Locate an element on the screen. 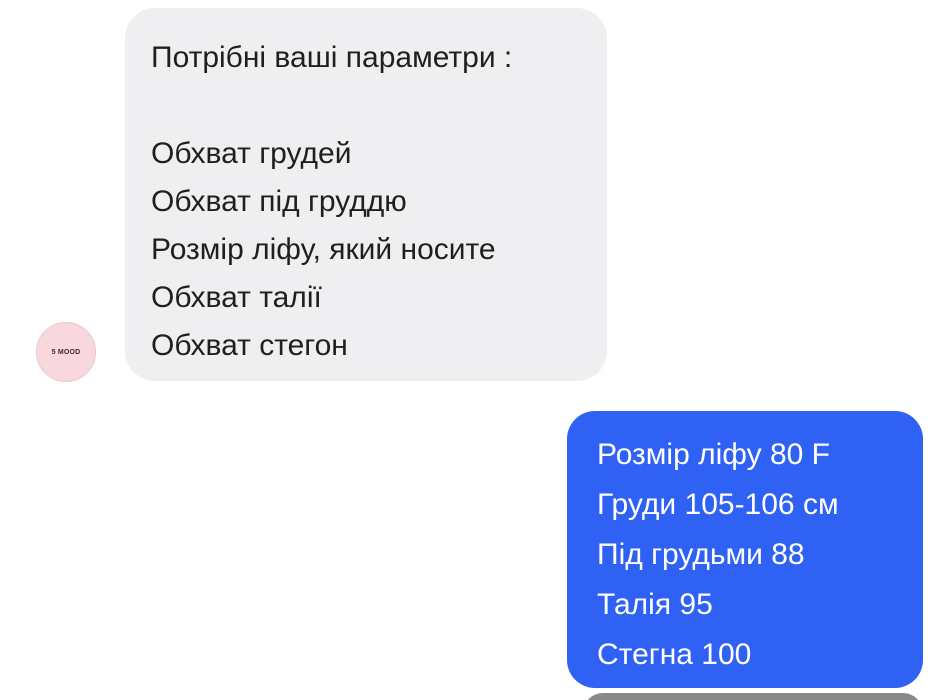 This screenshot has width=940, height=700. message-line: Потрібні ваші параметри : is located at coordinates (332, 57).